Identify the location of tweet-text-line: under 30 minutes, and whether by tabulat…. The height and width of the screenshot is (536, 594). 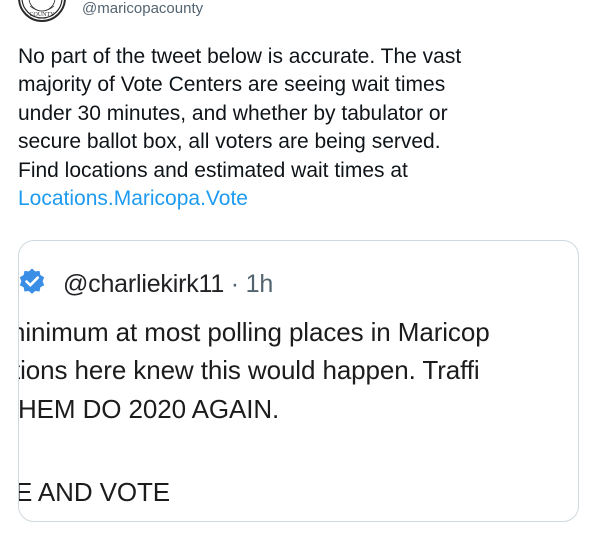
(233, 113).